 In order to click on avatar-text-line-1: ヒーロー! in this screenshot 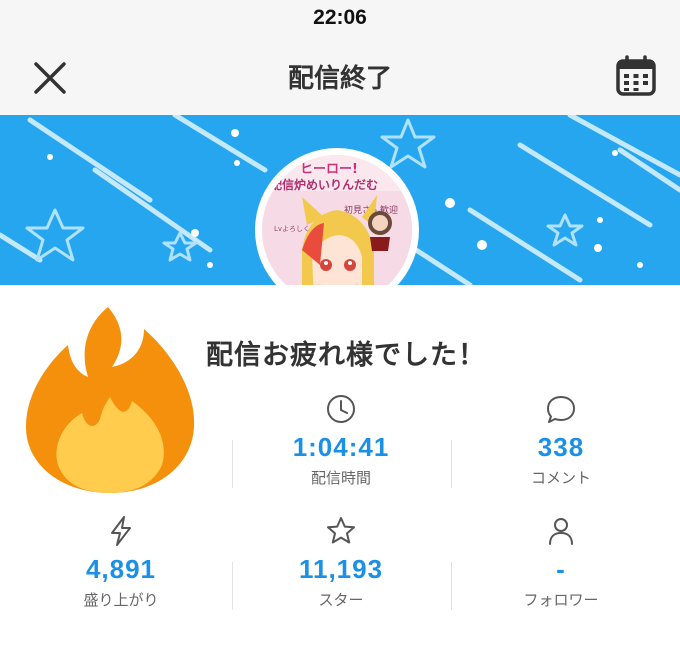, I will do `click(329, 169)`.